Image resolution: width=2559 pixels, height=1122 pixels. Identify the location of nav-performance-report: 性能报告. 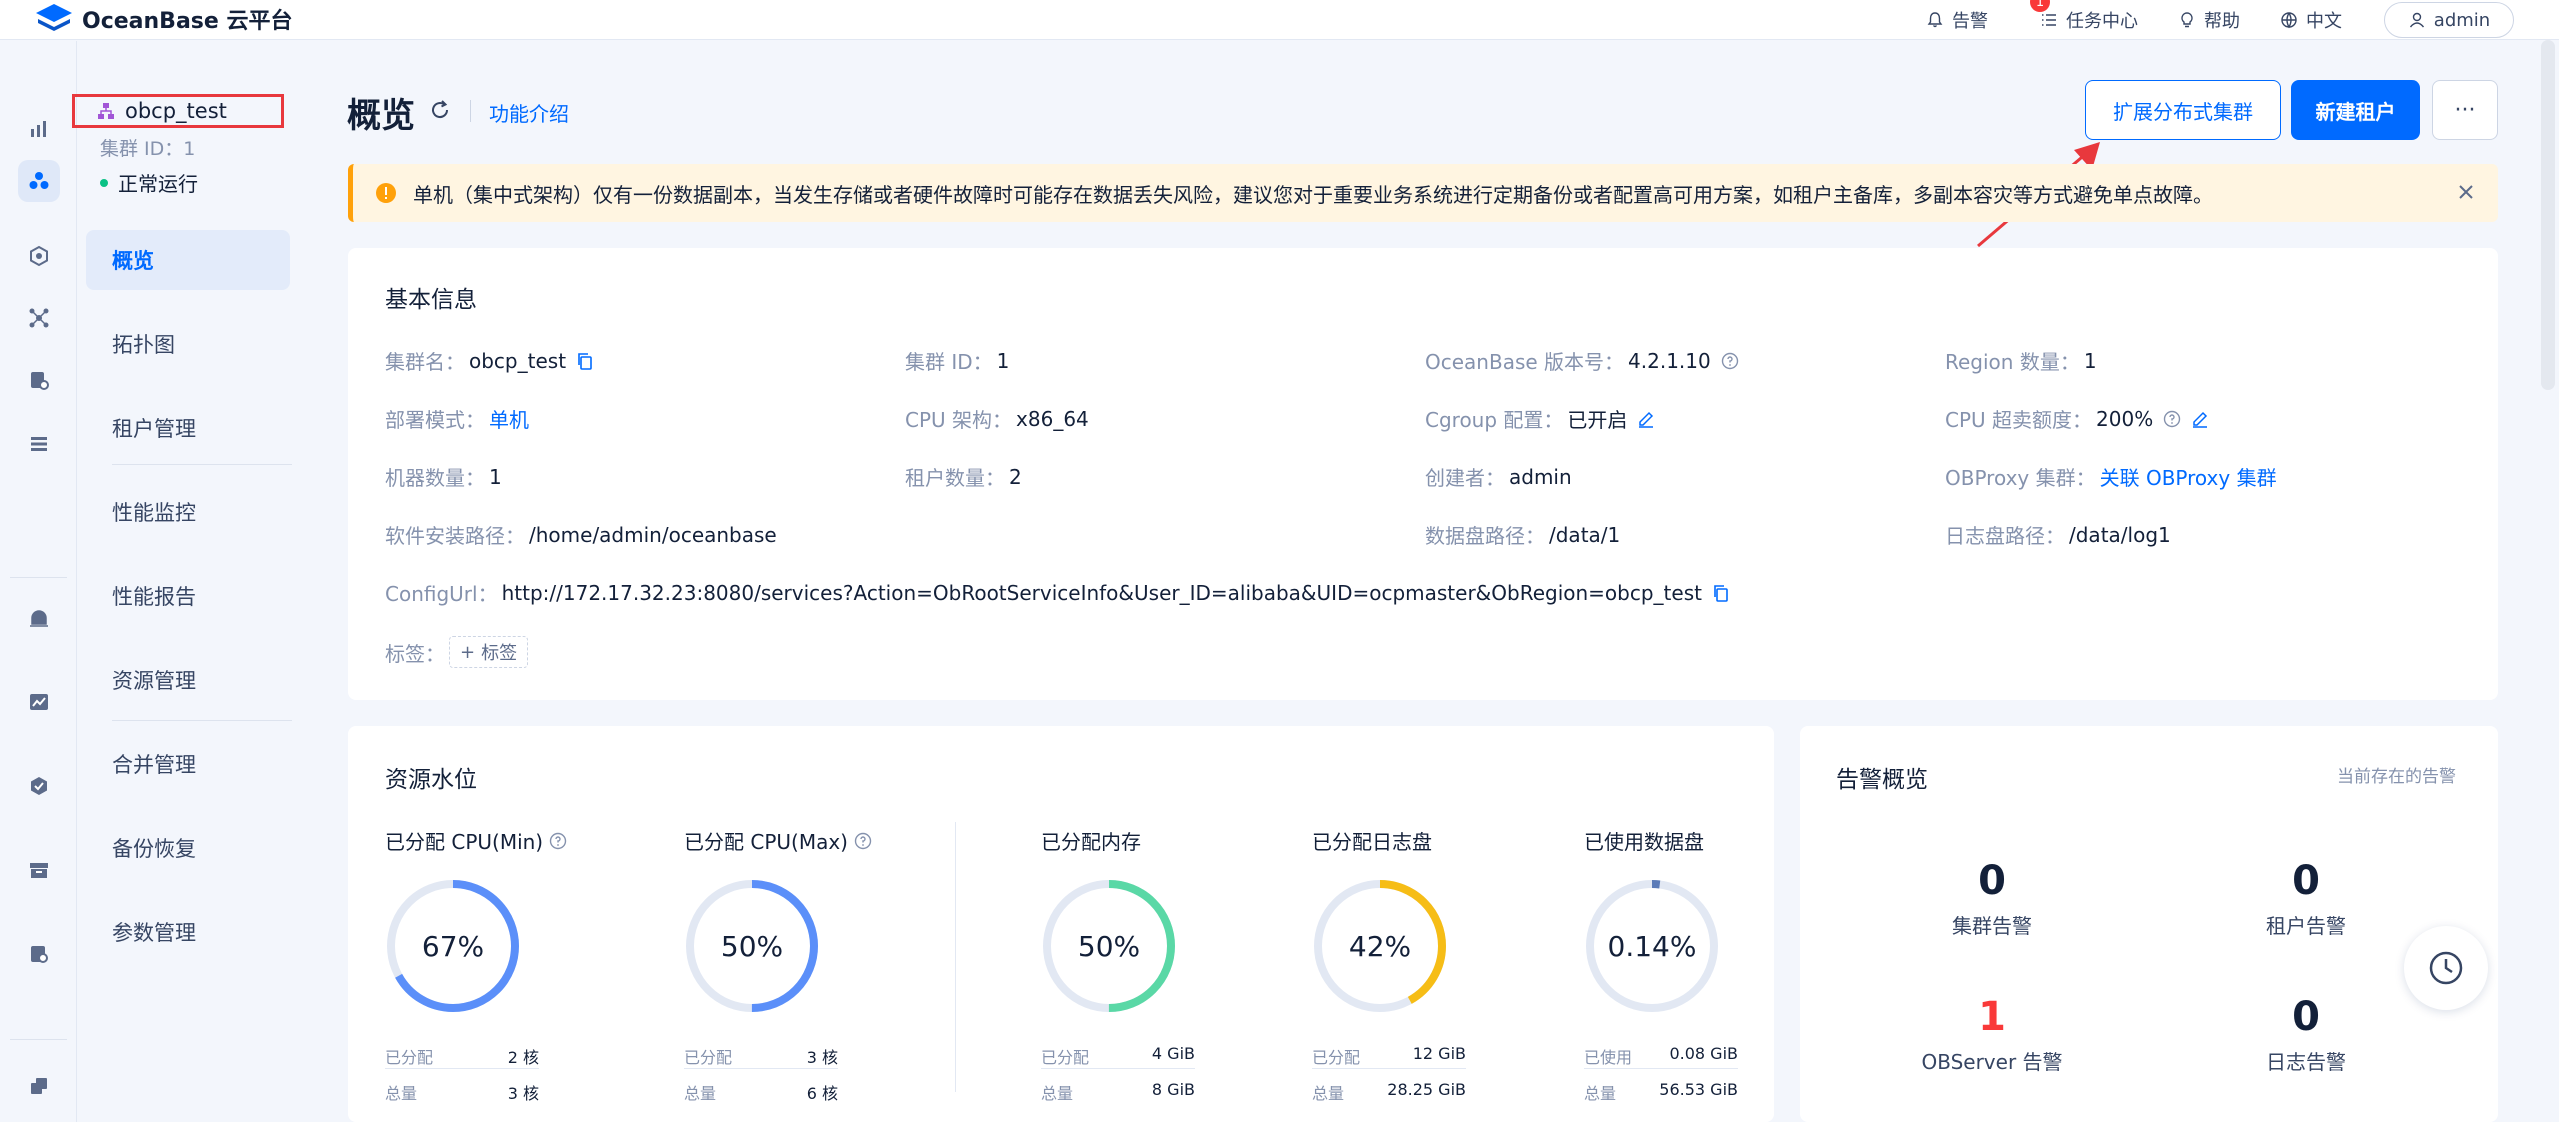
(188, 596).